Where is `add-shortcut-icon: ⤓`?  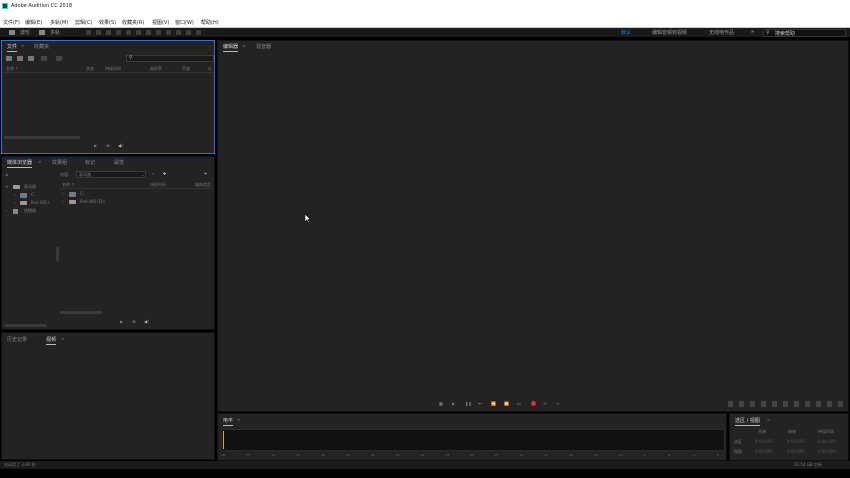 add-shortcut-icon: ⤓ is located at coordinates (7, 173).